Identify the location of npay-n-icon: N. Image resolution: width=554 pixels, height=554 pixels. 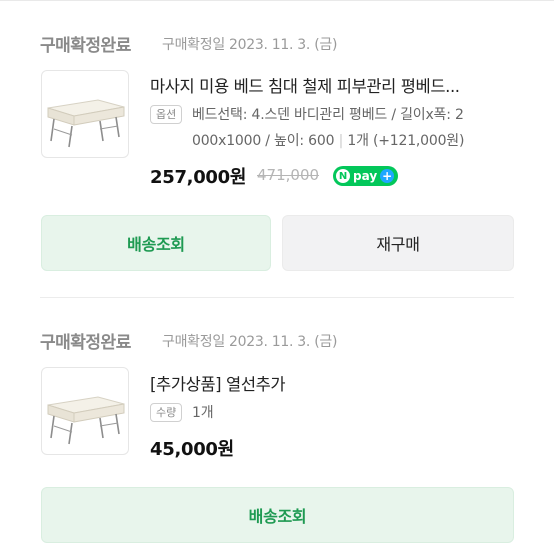
(343, 176).